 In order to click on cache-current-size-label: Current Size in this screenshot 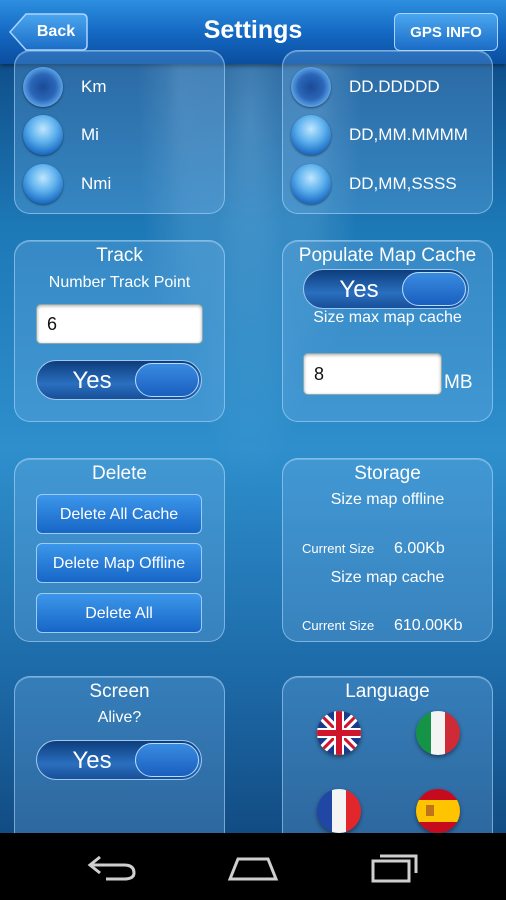, I will do `click(338, 625)`.